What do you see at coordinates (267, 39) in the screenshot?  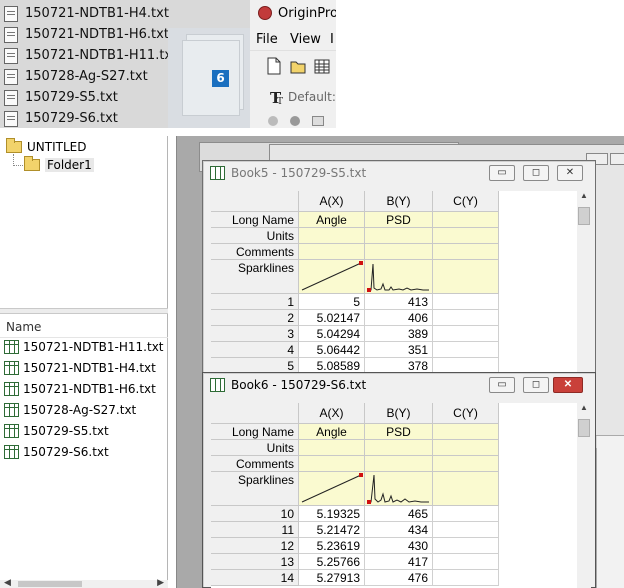 I see `menu-file: File` at bounding box center [267, 39].